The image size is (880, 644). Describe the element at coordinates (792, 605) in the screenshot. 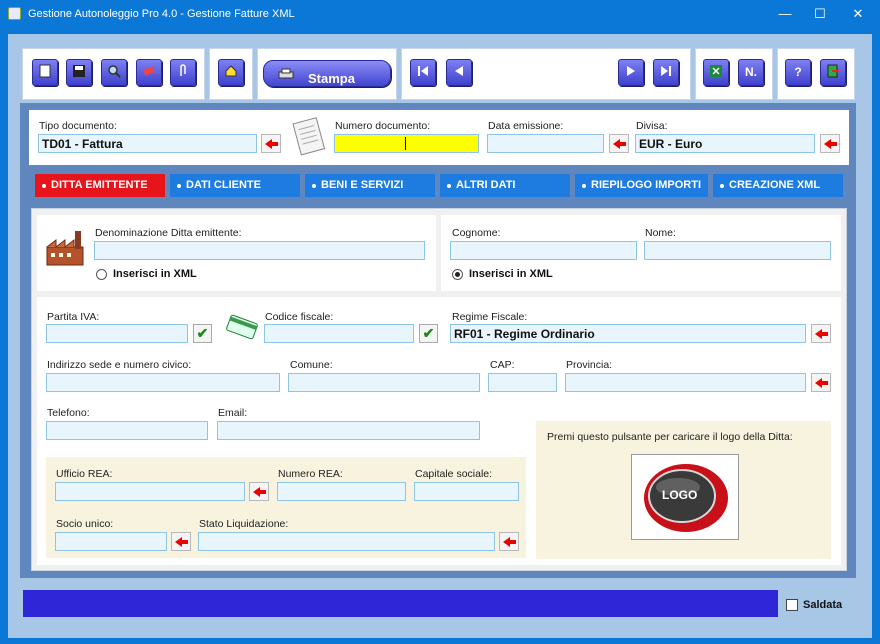

I see `saldata-checkbox` at that location.